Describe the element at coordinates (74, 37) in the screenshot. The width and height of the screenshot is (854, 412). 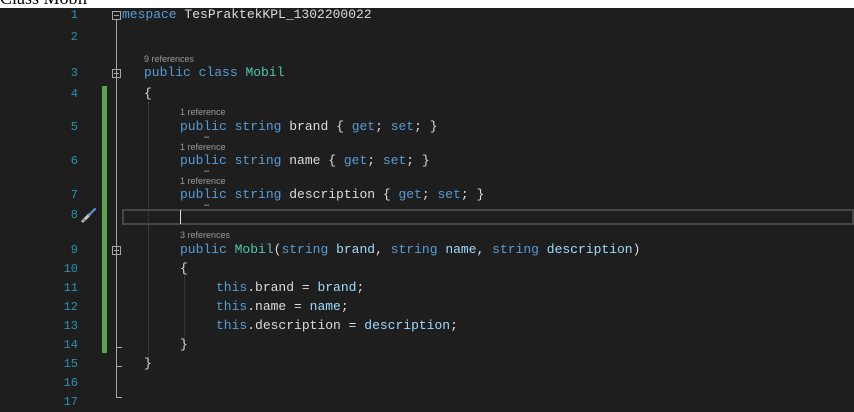
I see `line-number: 2` at that location.